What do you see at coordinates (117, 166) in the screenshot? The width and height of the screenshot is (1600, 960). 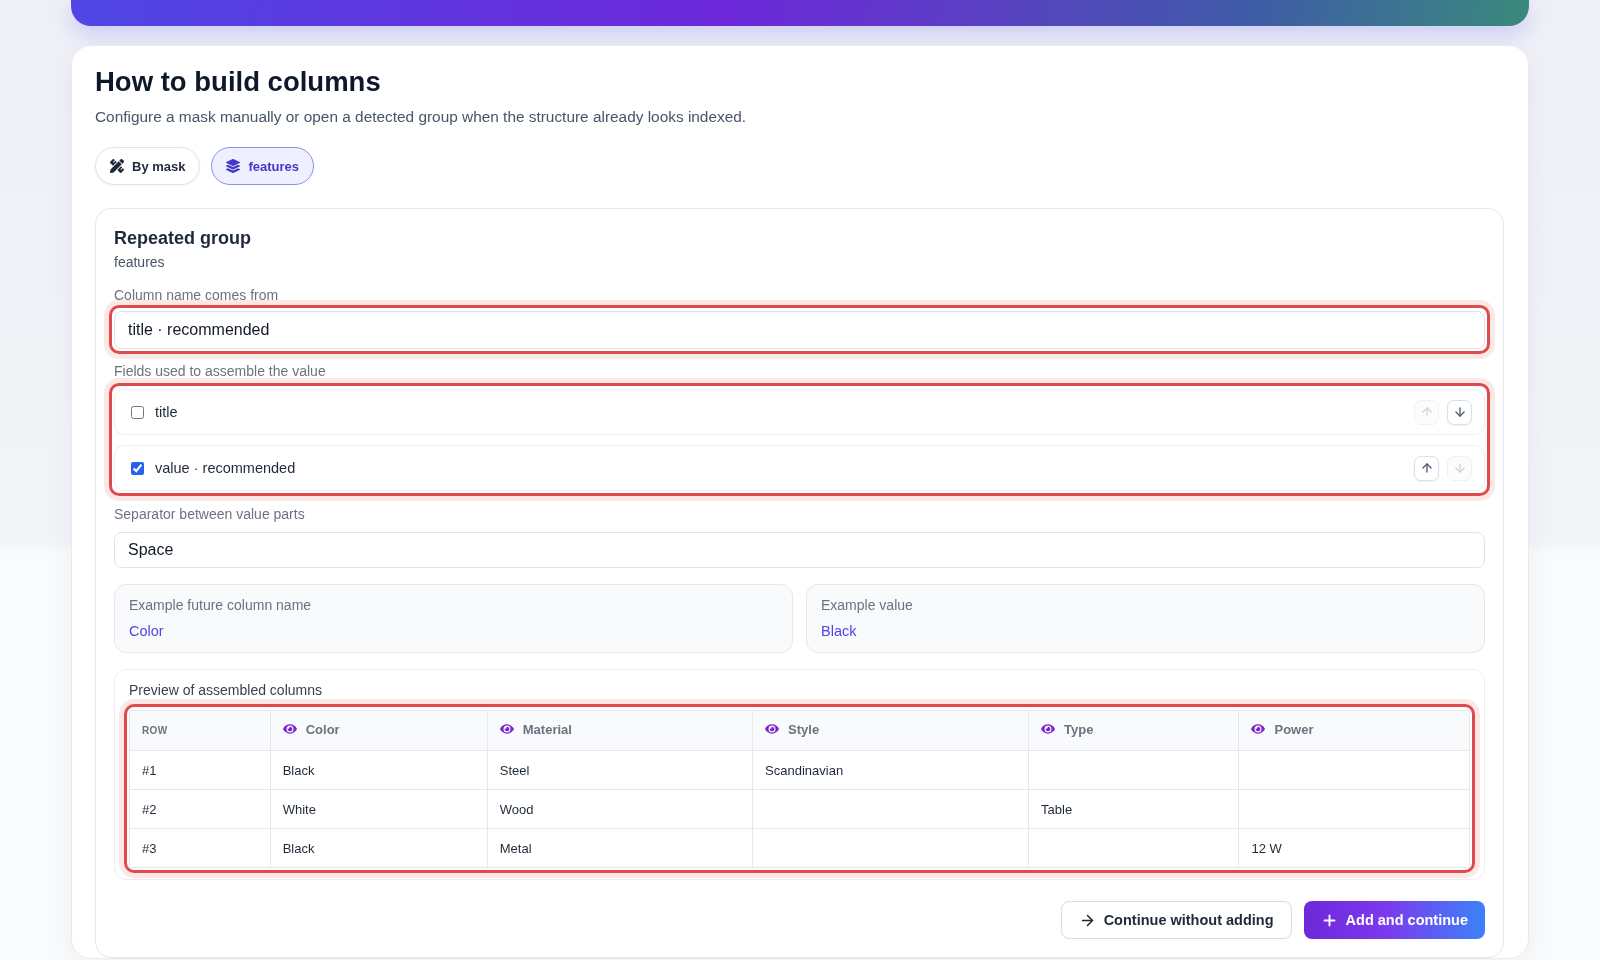 I see `pencil-ruler-icon` at bounding box center [117, 166].